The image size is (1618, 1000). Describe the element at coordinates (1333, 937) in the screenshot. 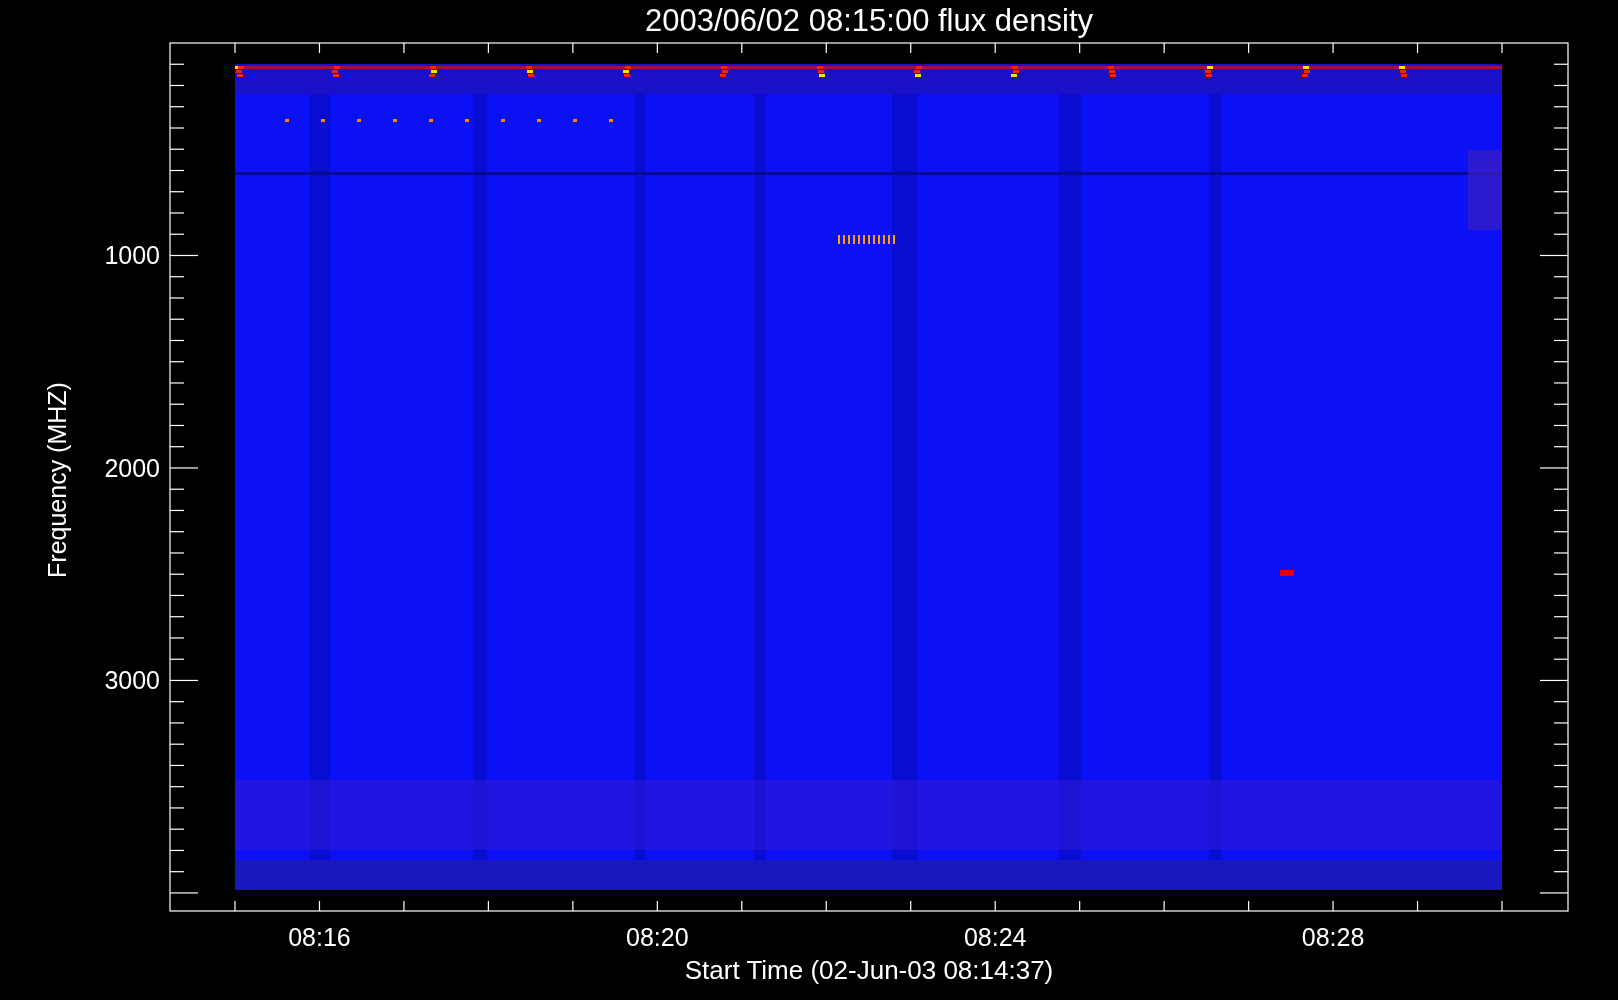

I see `x-tick-label: 08:28` at that location.